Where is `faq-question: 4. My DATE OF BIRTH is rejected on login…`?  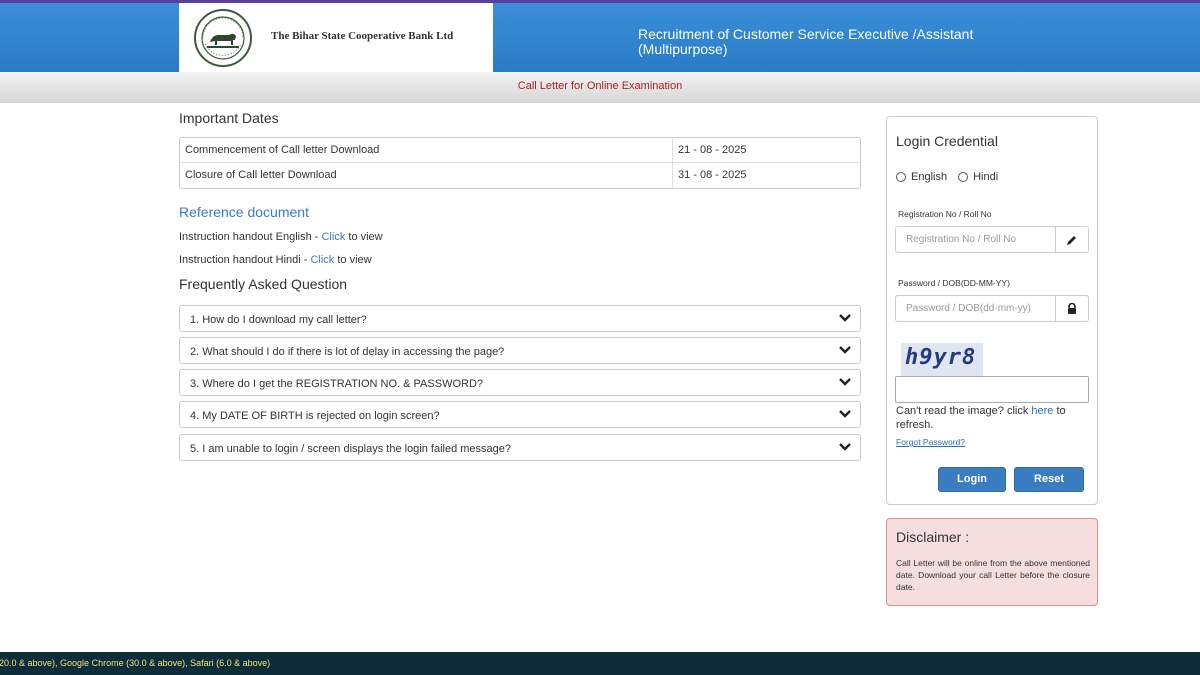
faq-question: 4. My DATE OF BIRTH is rejected on login… is located at coordinates (315, 416).